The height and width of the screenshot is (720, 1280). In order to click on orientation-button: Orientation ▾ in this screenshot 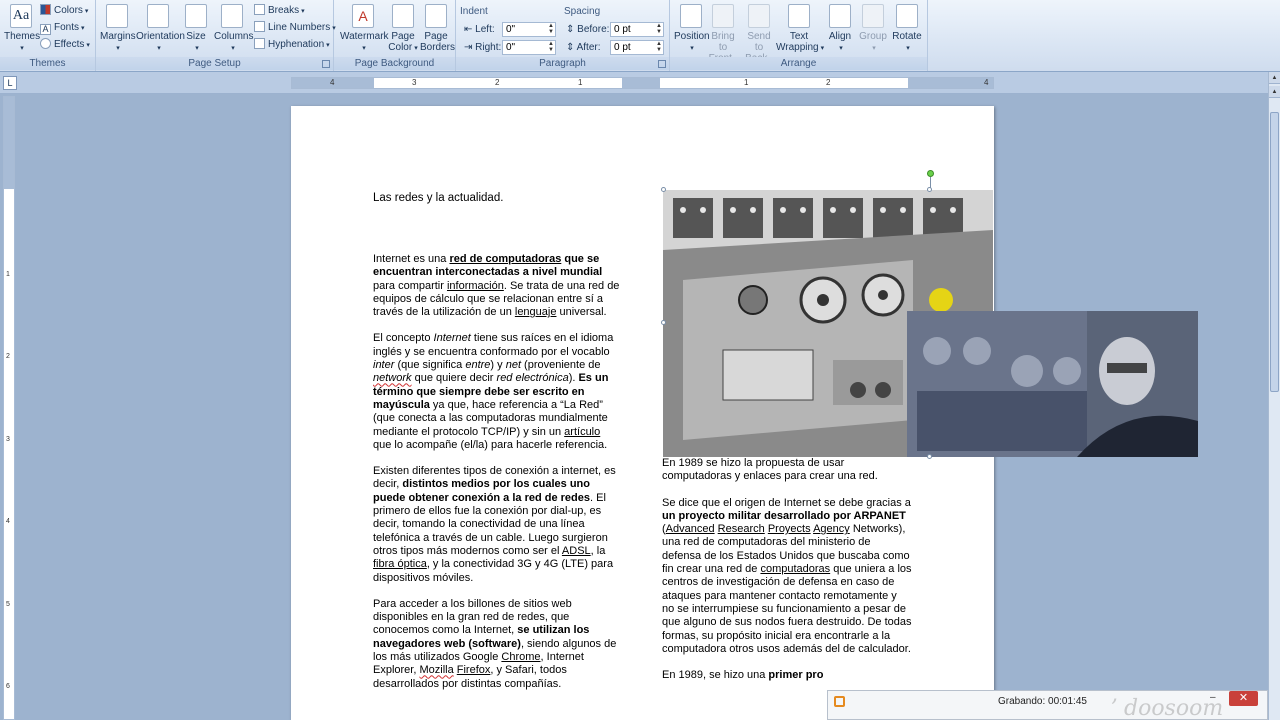, I will do `click(160, 29)`.